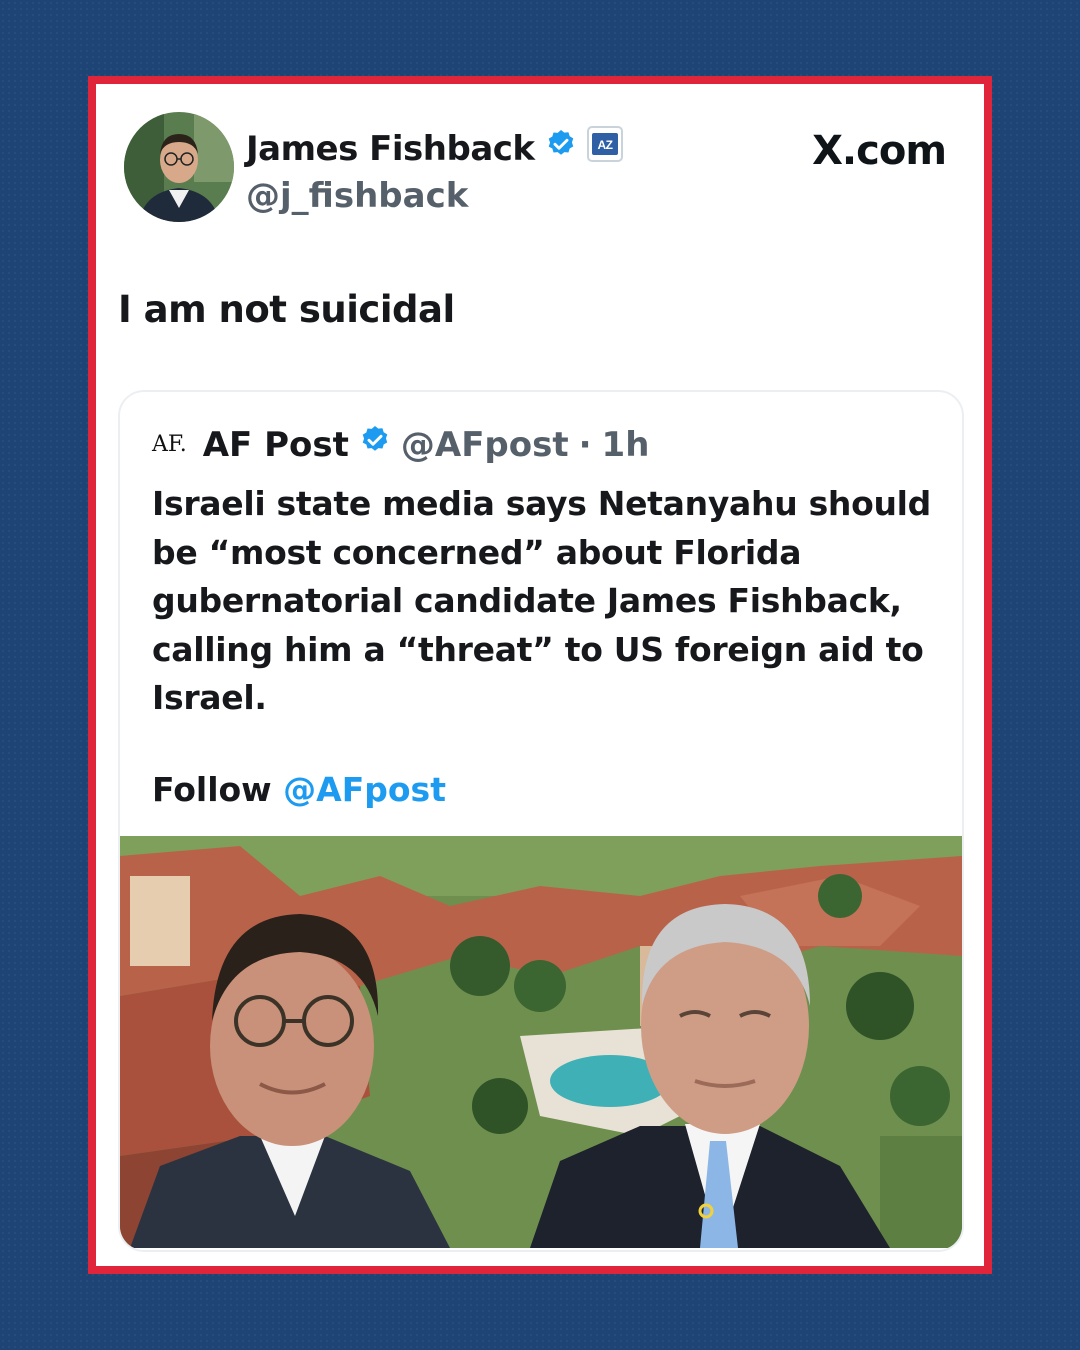 Image resolution: width=1080 pixels, height=1350 pixels. Describe the element at coordinates (364, 789) in the screenshot. I see `follow-link: @AFpost` at that location.